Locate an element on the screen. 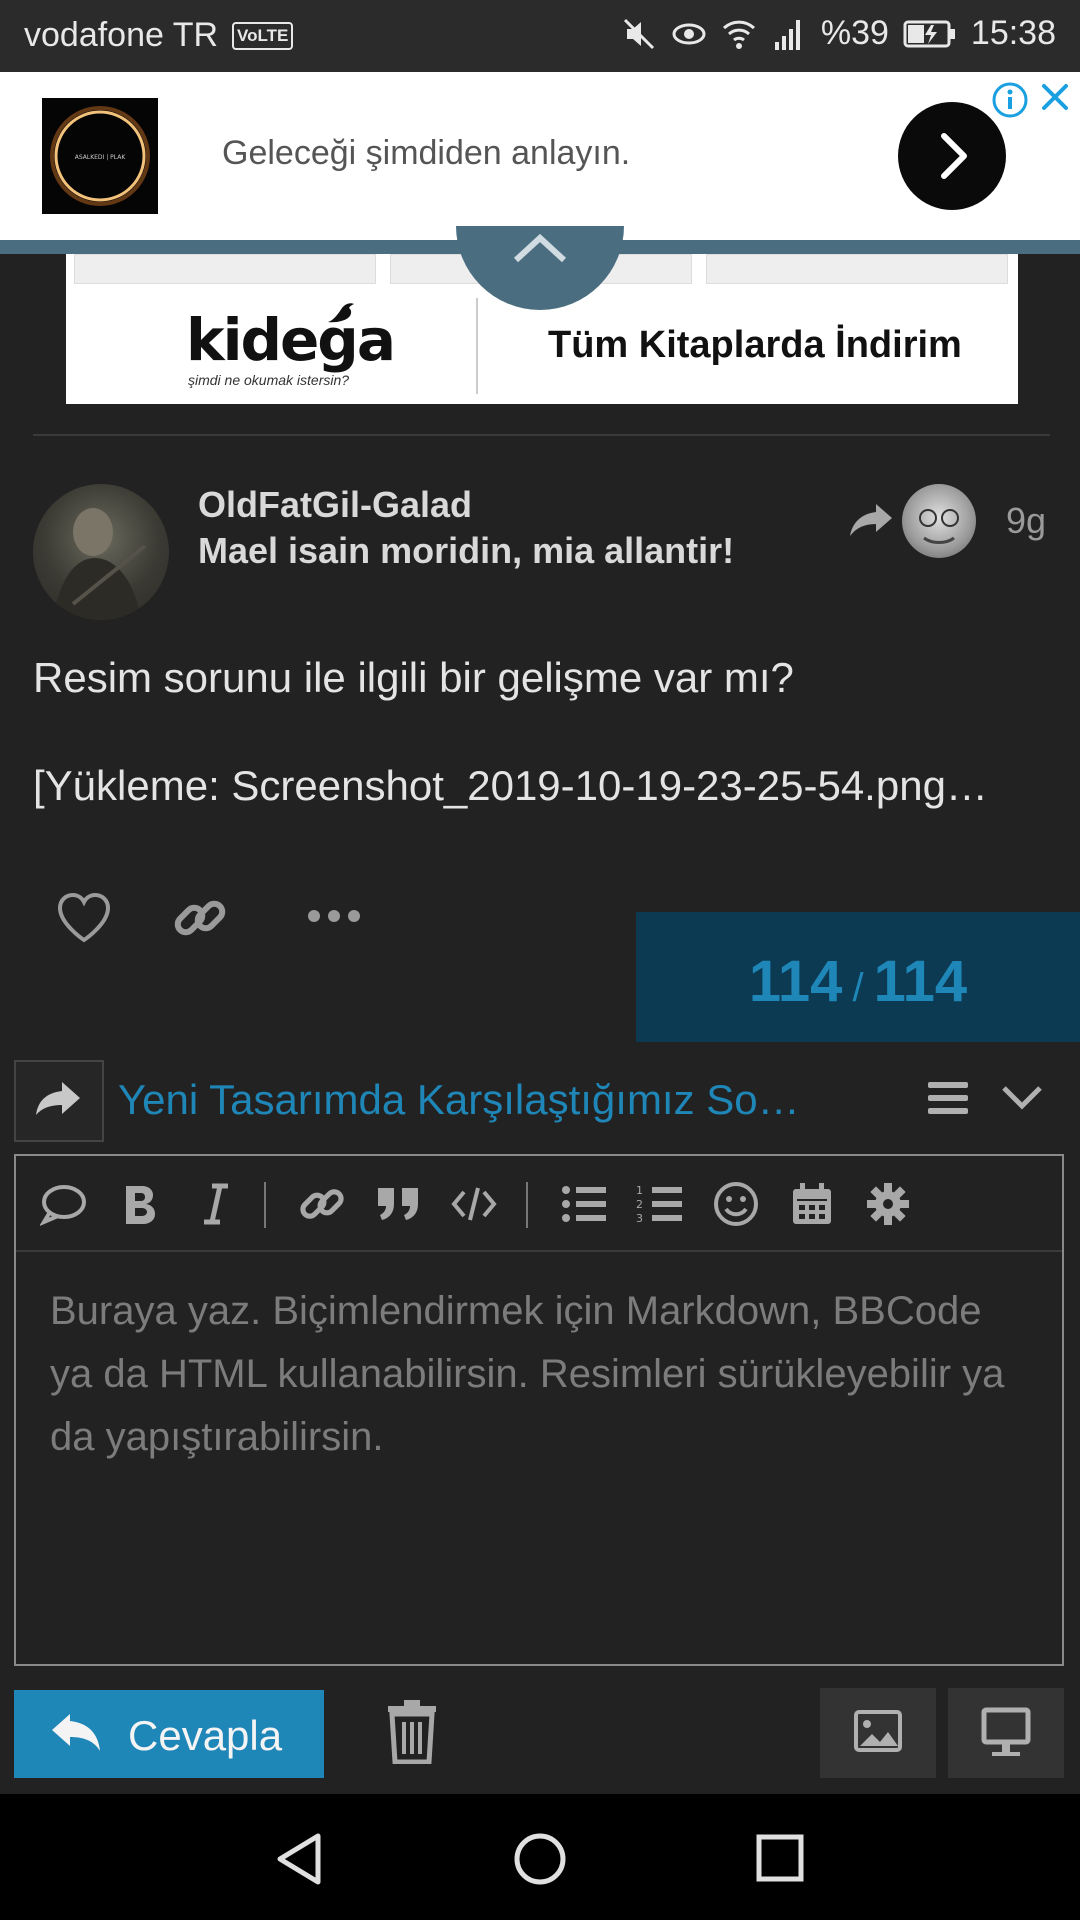  post-separator is located at coordinates (541, 435).